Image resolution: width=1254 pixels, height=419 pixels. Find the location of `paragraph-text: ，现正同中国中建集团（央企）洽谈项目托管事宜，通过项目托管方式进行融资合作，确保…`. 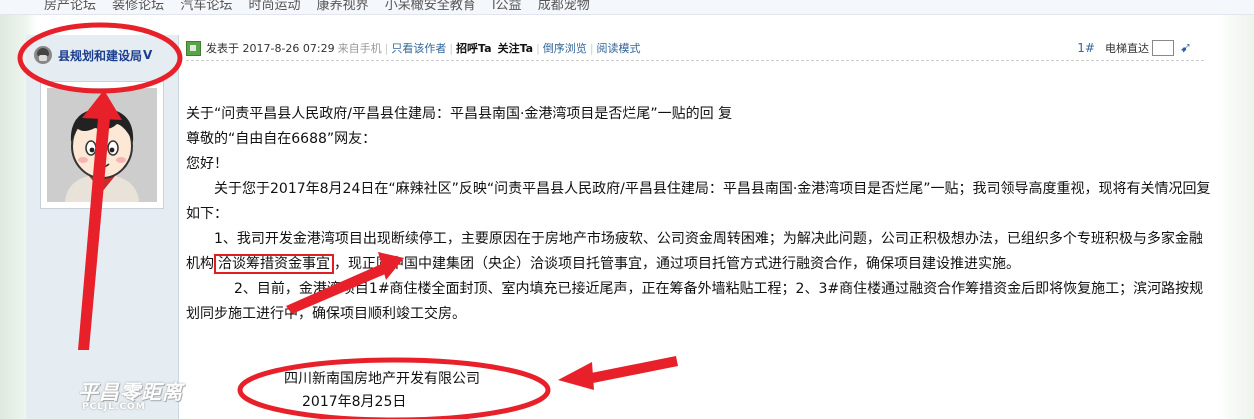

paragraph-text: ，现正同中国中建集团（央企）洽谈项目托管事宜，通过项目托管方式进行融资合作，确保… is located at coordinates (677, 264).